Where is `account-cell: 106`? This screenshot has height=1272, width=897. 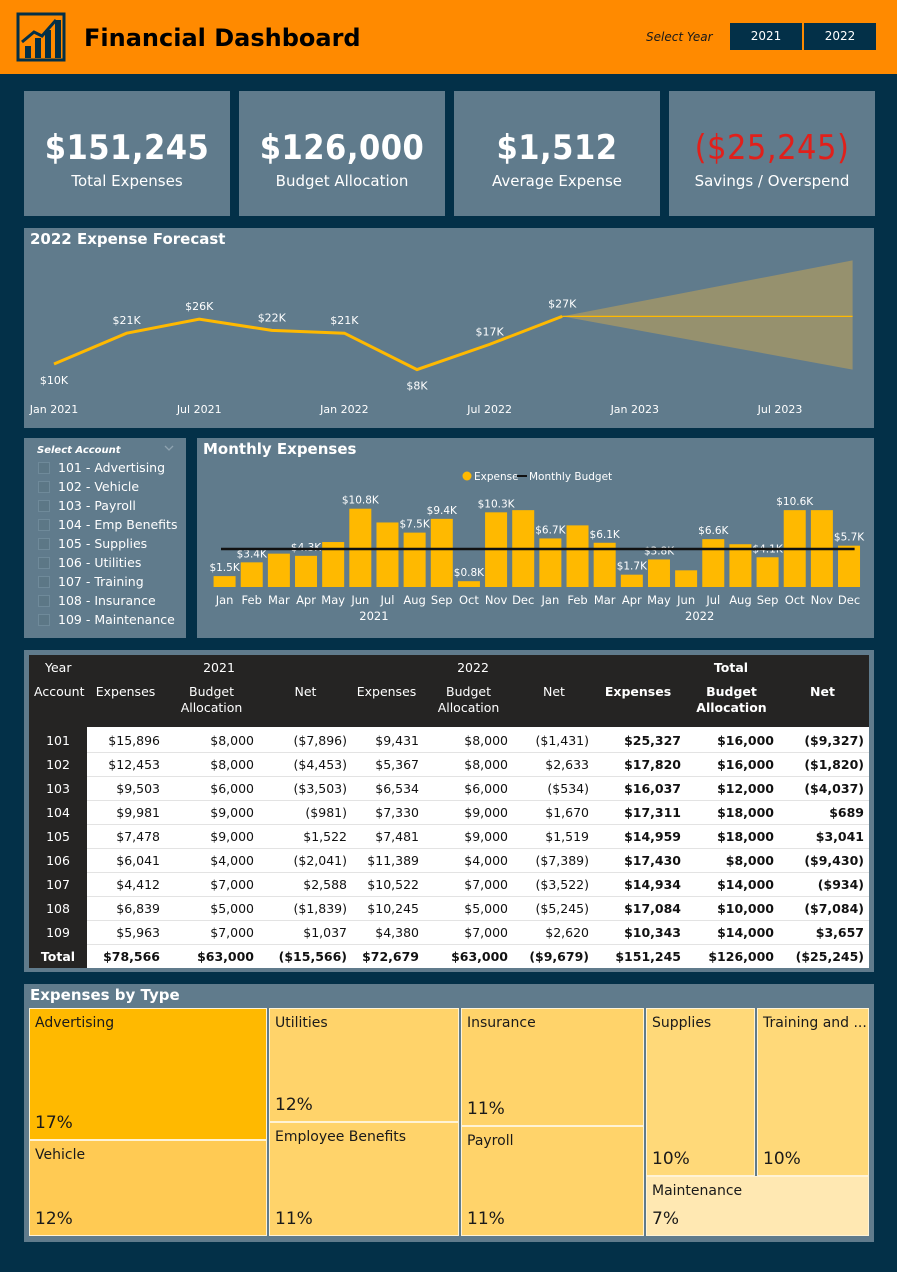
account-cell: 106 is located at coordinates (58, 860).